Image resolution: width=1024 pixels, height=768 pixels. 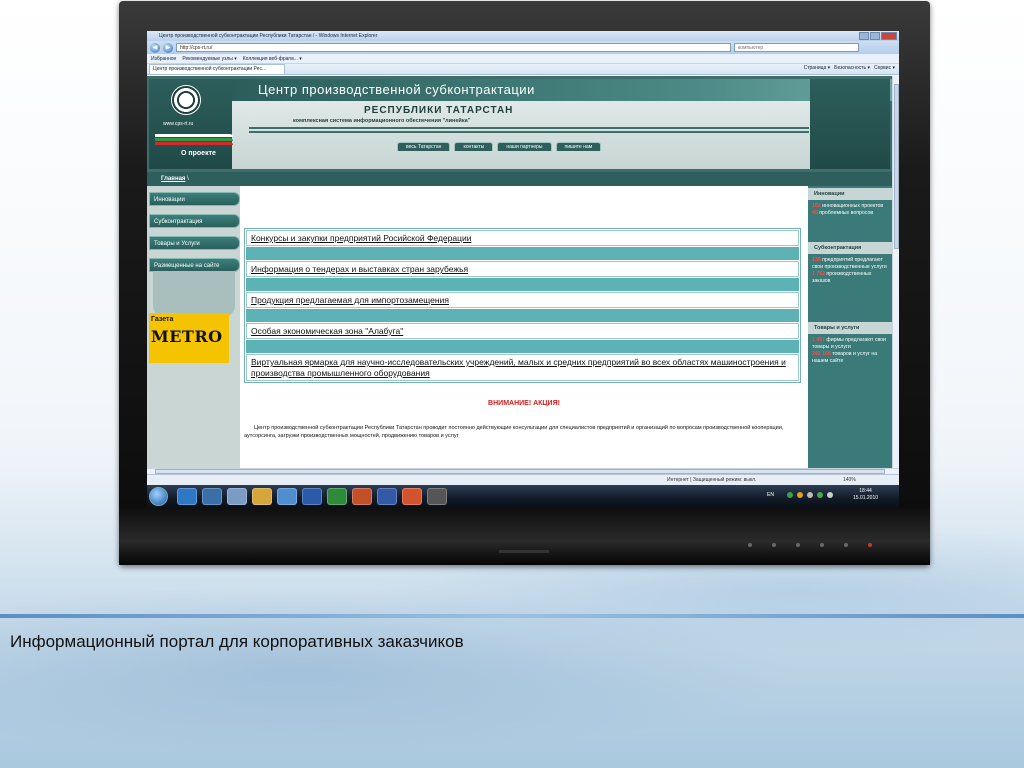 What do you see at coordinates (817, 68) in the screenshot?
I see `page-menu: Страница ▾` at bounding box center [817, 68].